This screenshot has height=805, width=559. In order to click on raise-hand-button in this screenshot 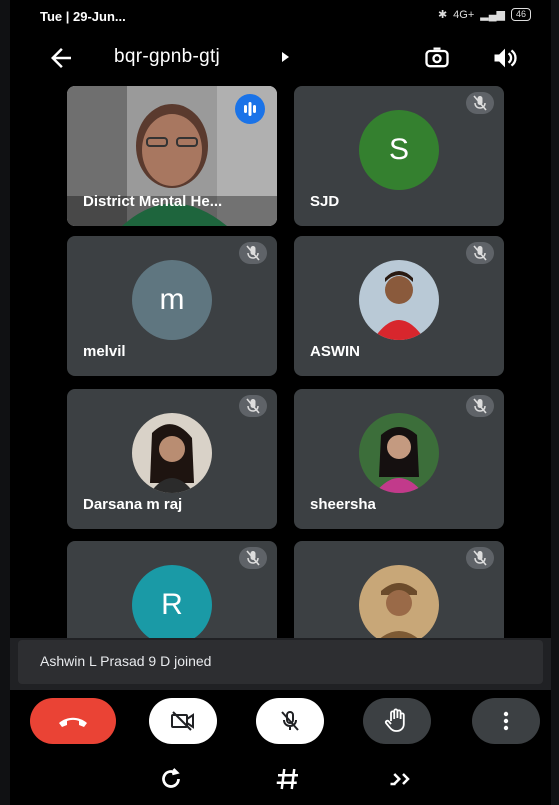, I will do `click(397, 721)`.